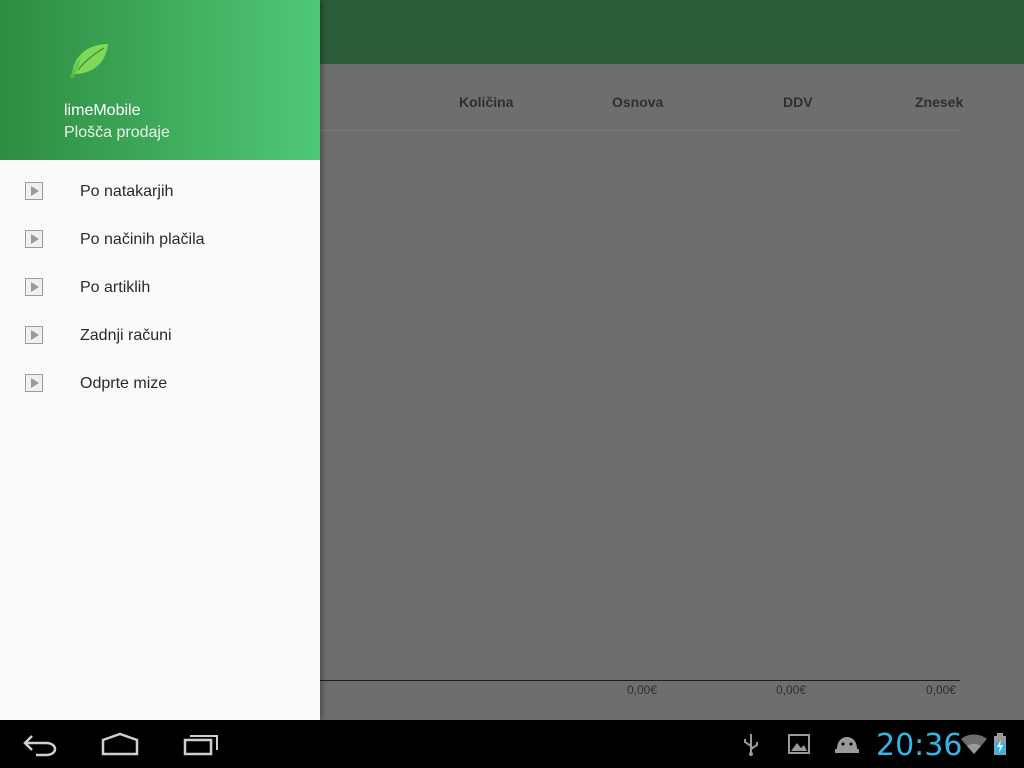 The width and height of the screenshot is (1024, 768). Describe the element at coordinates (120, 744) in the screenshot. I see `home-icon` at that location.